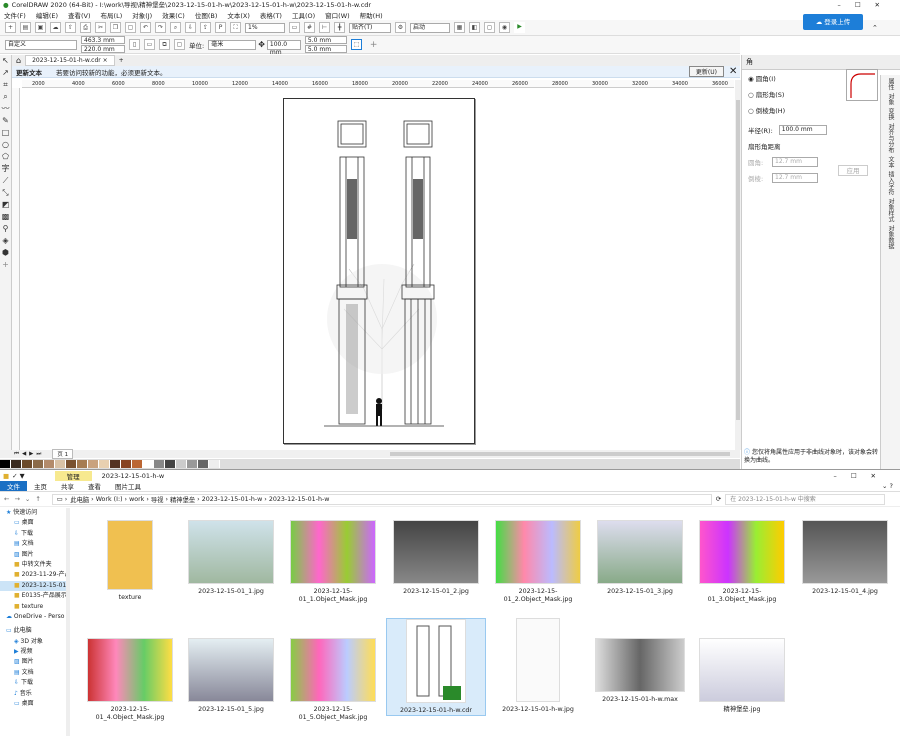  I want to click on page-width-field: 463.3 mm, so click(103, 40).